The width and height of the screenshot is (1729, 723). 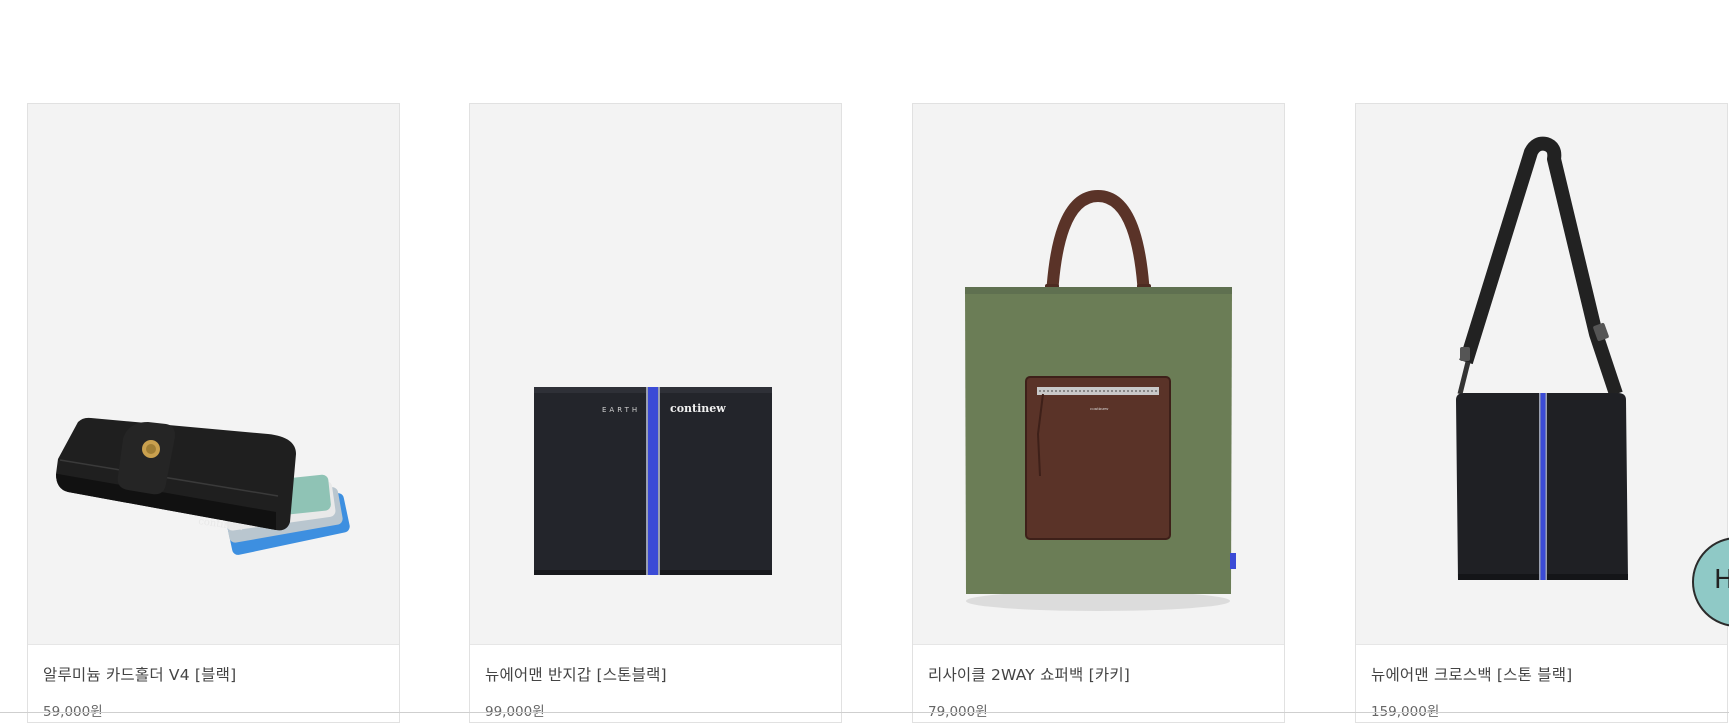 What do you see at coordinates (576, 674) in the screenshot?
I see `product-name: 뉴에어맨 반지갑 [스톤블랙]` at bounding box center [576, 674].